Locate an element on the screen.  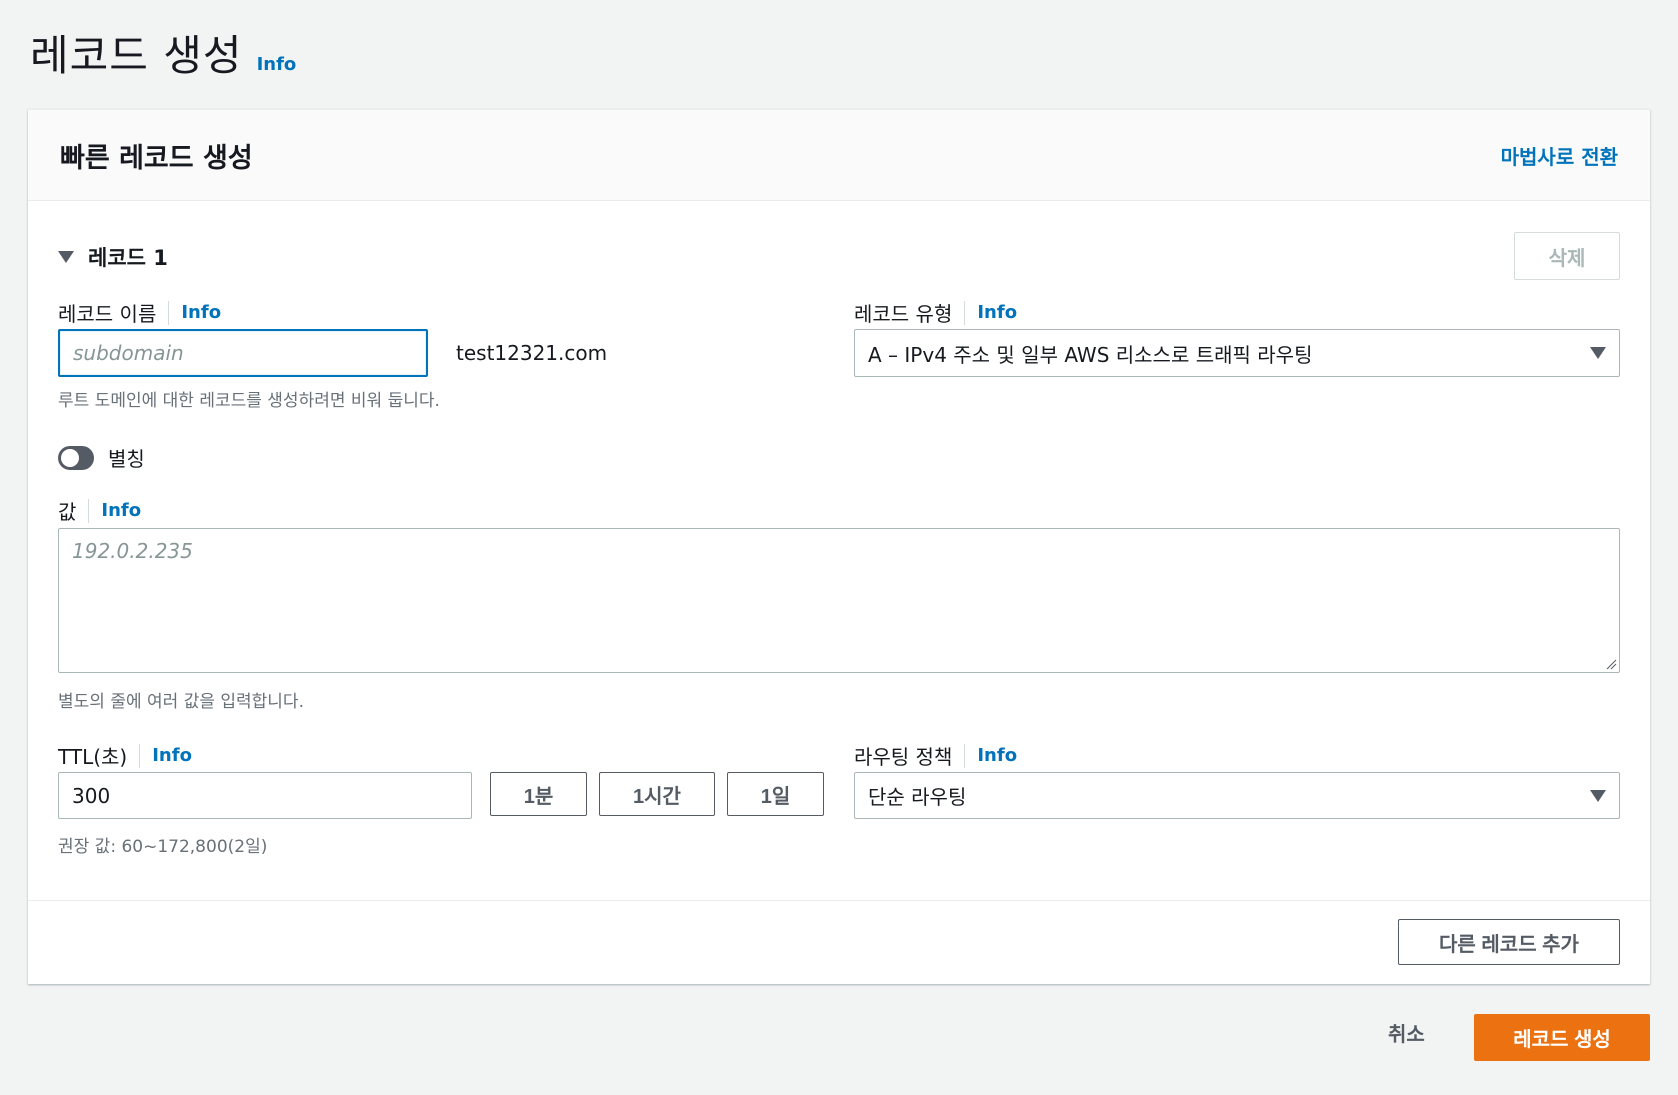
delete-button: 삭제 is located at coordinates (1567, 256).